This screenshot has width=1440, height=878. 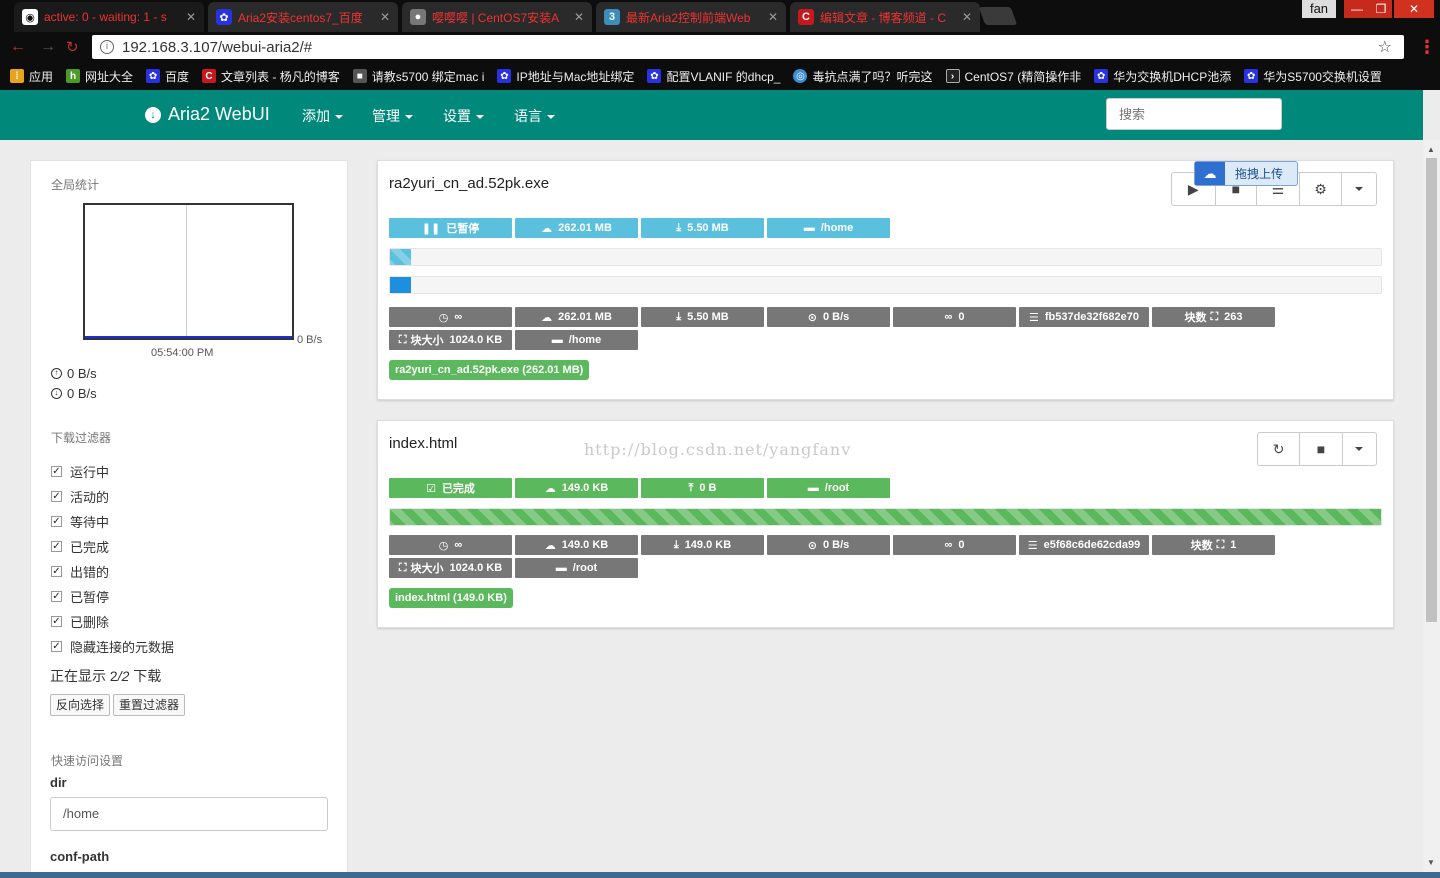 What do you see at coordinates (885, 17) in the screenshot?
I see `browser-tab: C 编辑文章 - 博客频道 - C ✕` at bounding box center [885, 17].